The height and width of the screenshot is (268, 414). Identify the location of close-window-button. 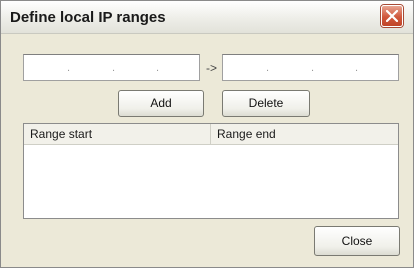
(392, 16).